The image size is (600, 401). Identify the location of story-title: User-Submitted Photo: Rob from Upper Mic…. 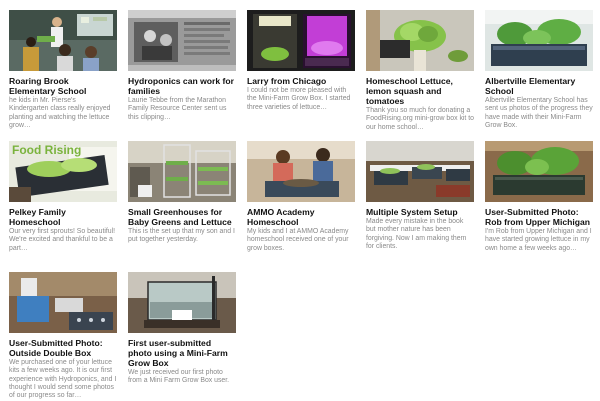
(539, 217).